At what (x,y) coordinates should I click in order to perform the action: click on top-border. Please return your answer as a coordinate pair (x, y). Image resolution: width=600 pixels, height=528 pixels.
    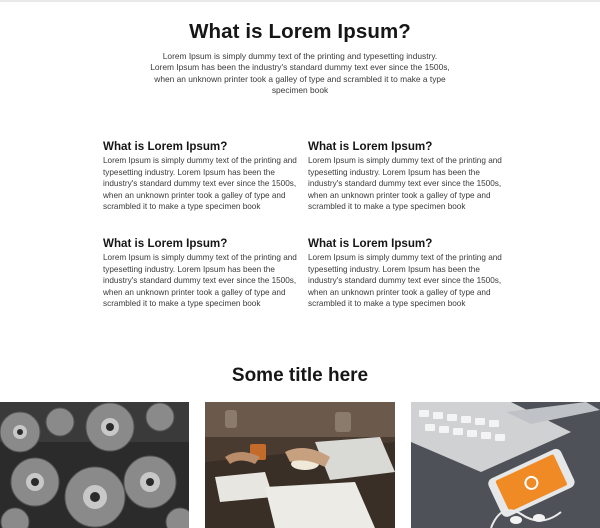
    Looking at the image, I should click on (300, 1).